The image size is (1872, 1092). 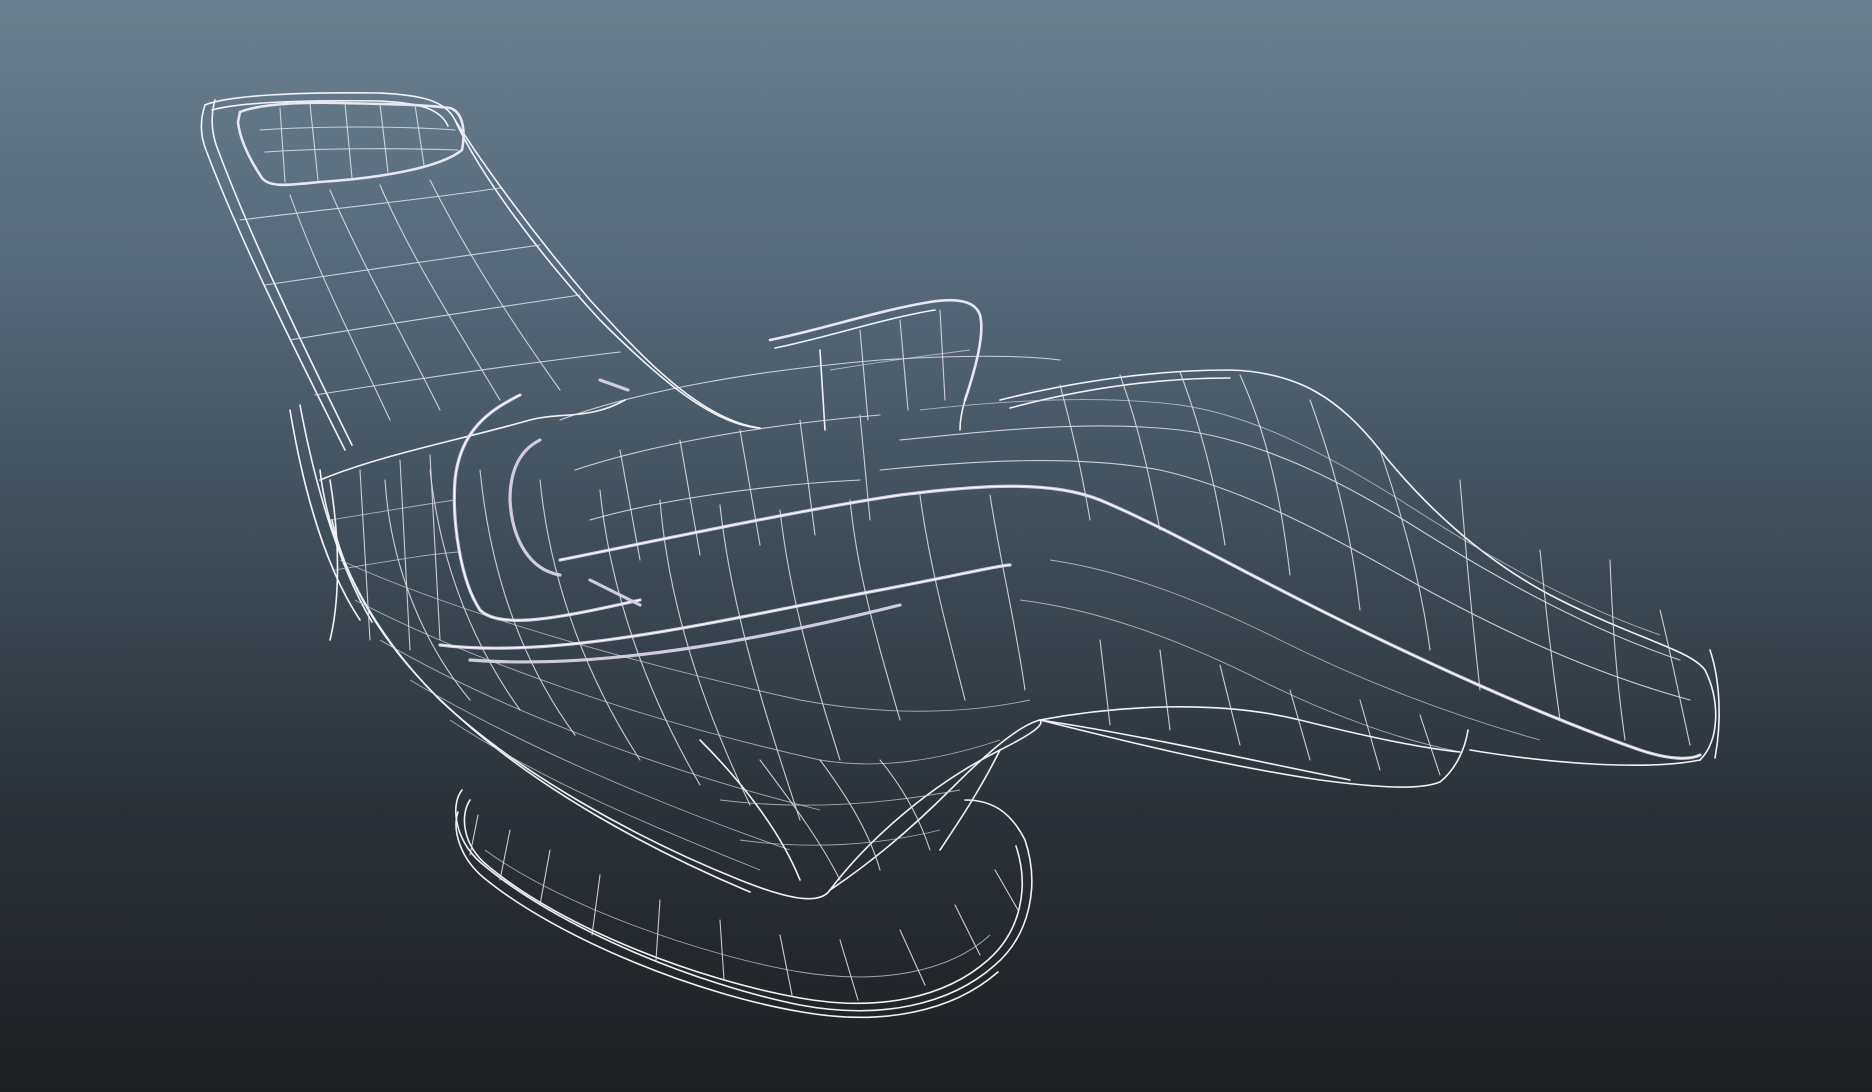 I want to click on center-stem, so click(x=850, y=810).